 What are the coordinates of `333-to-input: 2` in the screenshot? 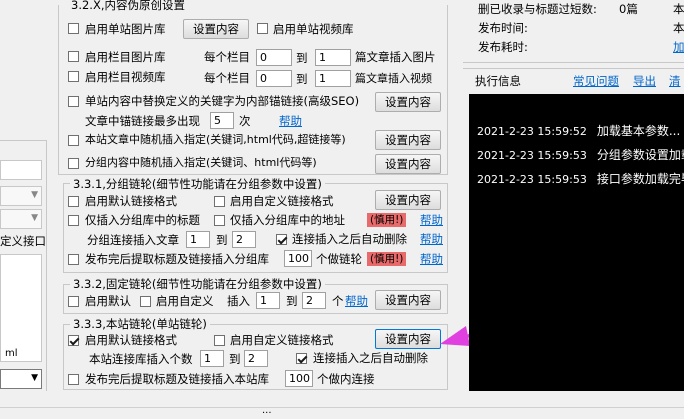 It's located at (256, 358).